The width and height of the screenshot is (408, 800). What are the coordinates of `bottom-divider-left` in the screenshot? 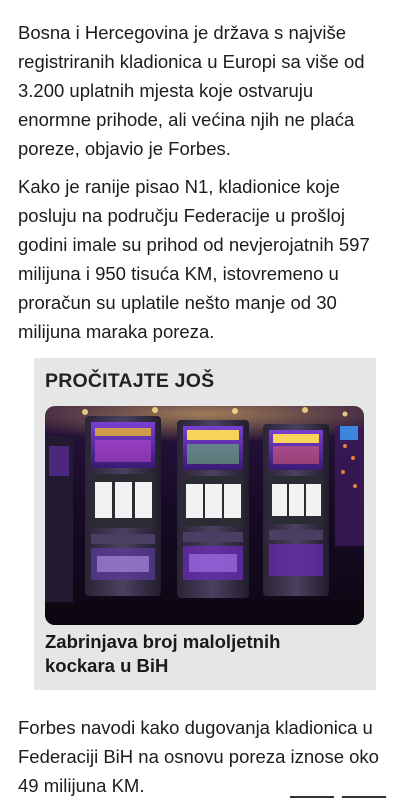 It's located at (312, 797).